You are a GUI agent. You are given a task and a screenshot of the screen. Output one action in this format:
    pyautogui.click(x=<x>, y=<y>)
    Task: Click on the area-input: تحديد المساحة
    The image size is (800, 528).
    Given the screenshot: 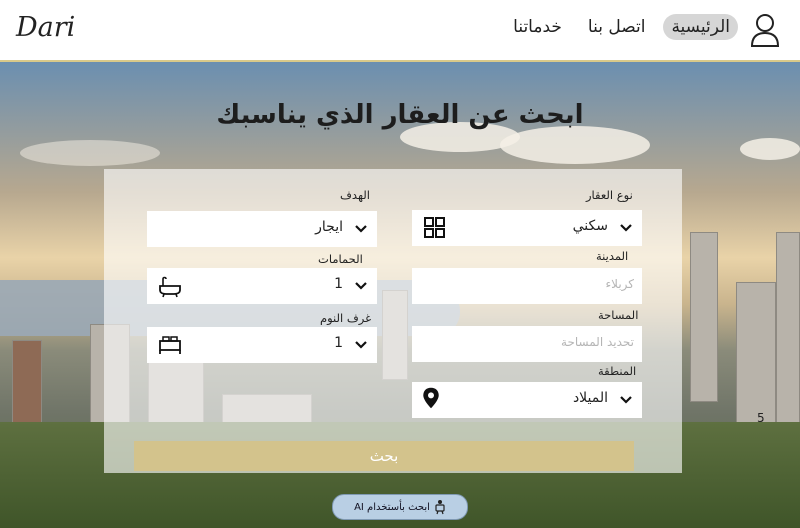 What is the action you would take?
    pyautogui.click(x=527, y=344)
    